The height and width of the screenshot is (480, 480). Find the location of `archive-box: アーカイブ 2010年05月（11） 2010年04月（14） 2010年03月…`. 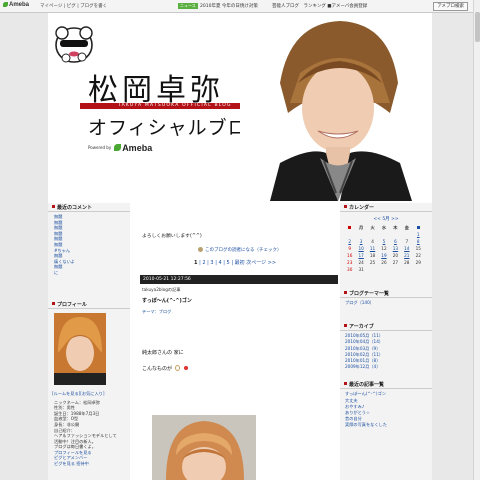

archive-box: アーカイブ 2010年05月（11） 2010年04月（14） 2010年03月… is located at coordinates (386, 347).